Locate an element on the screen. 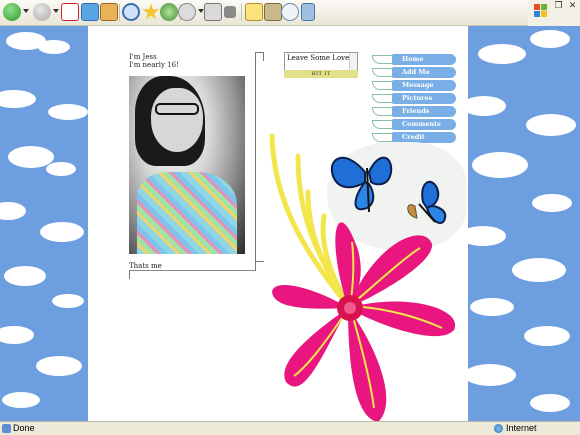  home-icon is located at coordinates (109, 12).